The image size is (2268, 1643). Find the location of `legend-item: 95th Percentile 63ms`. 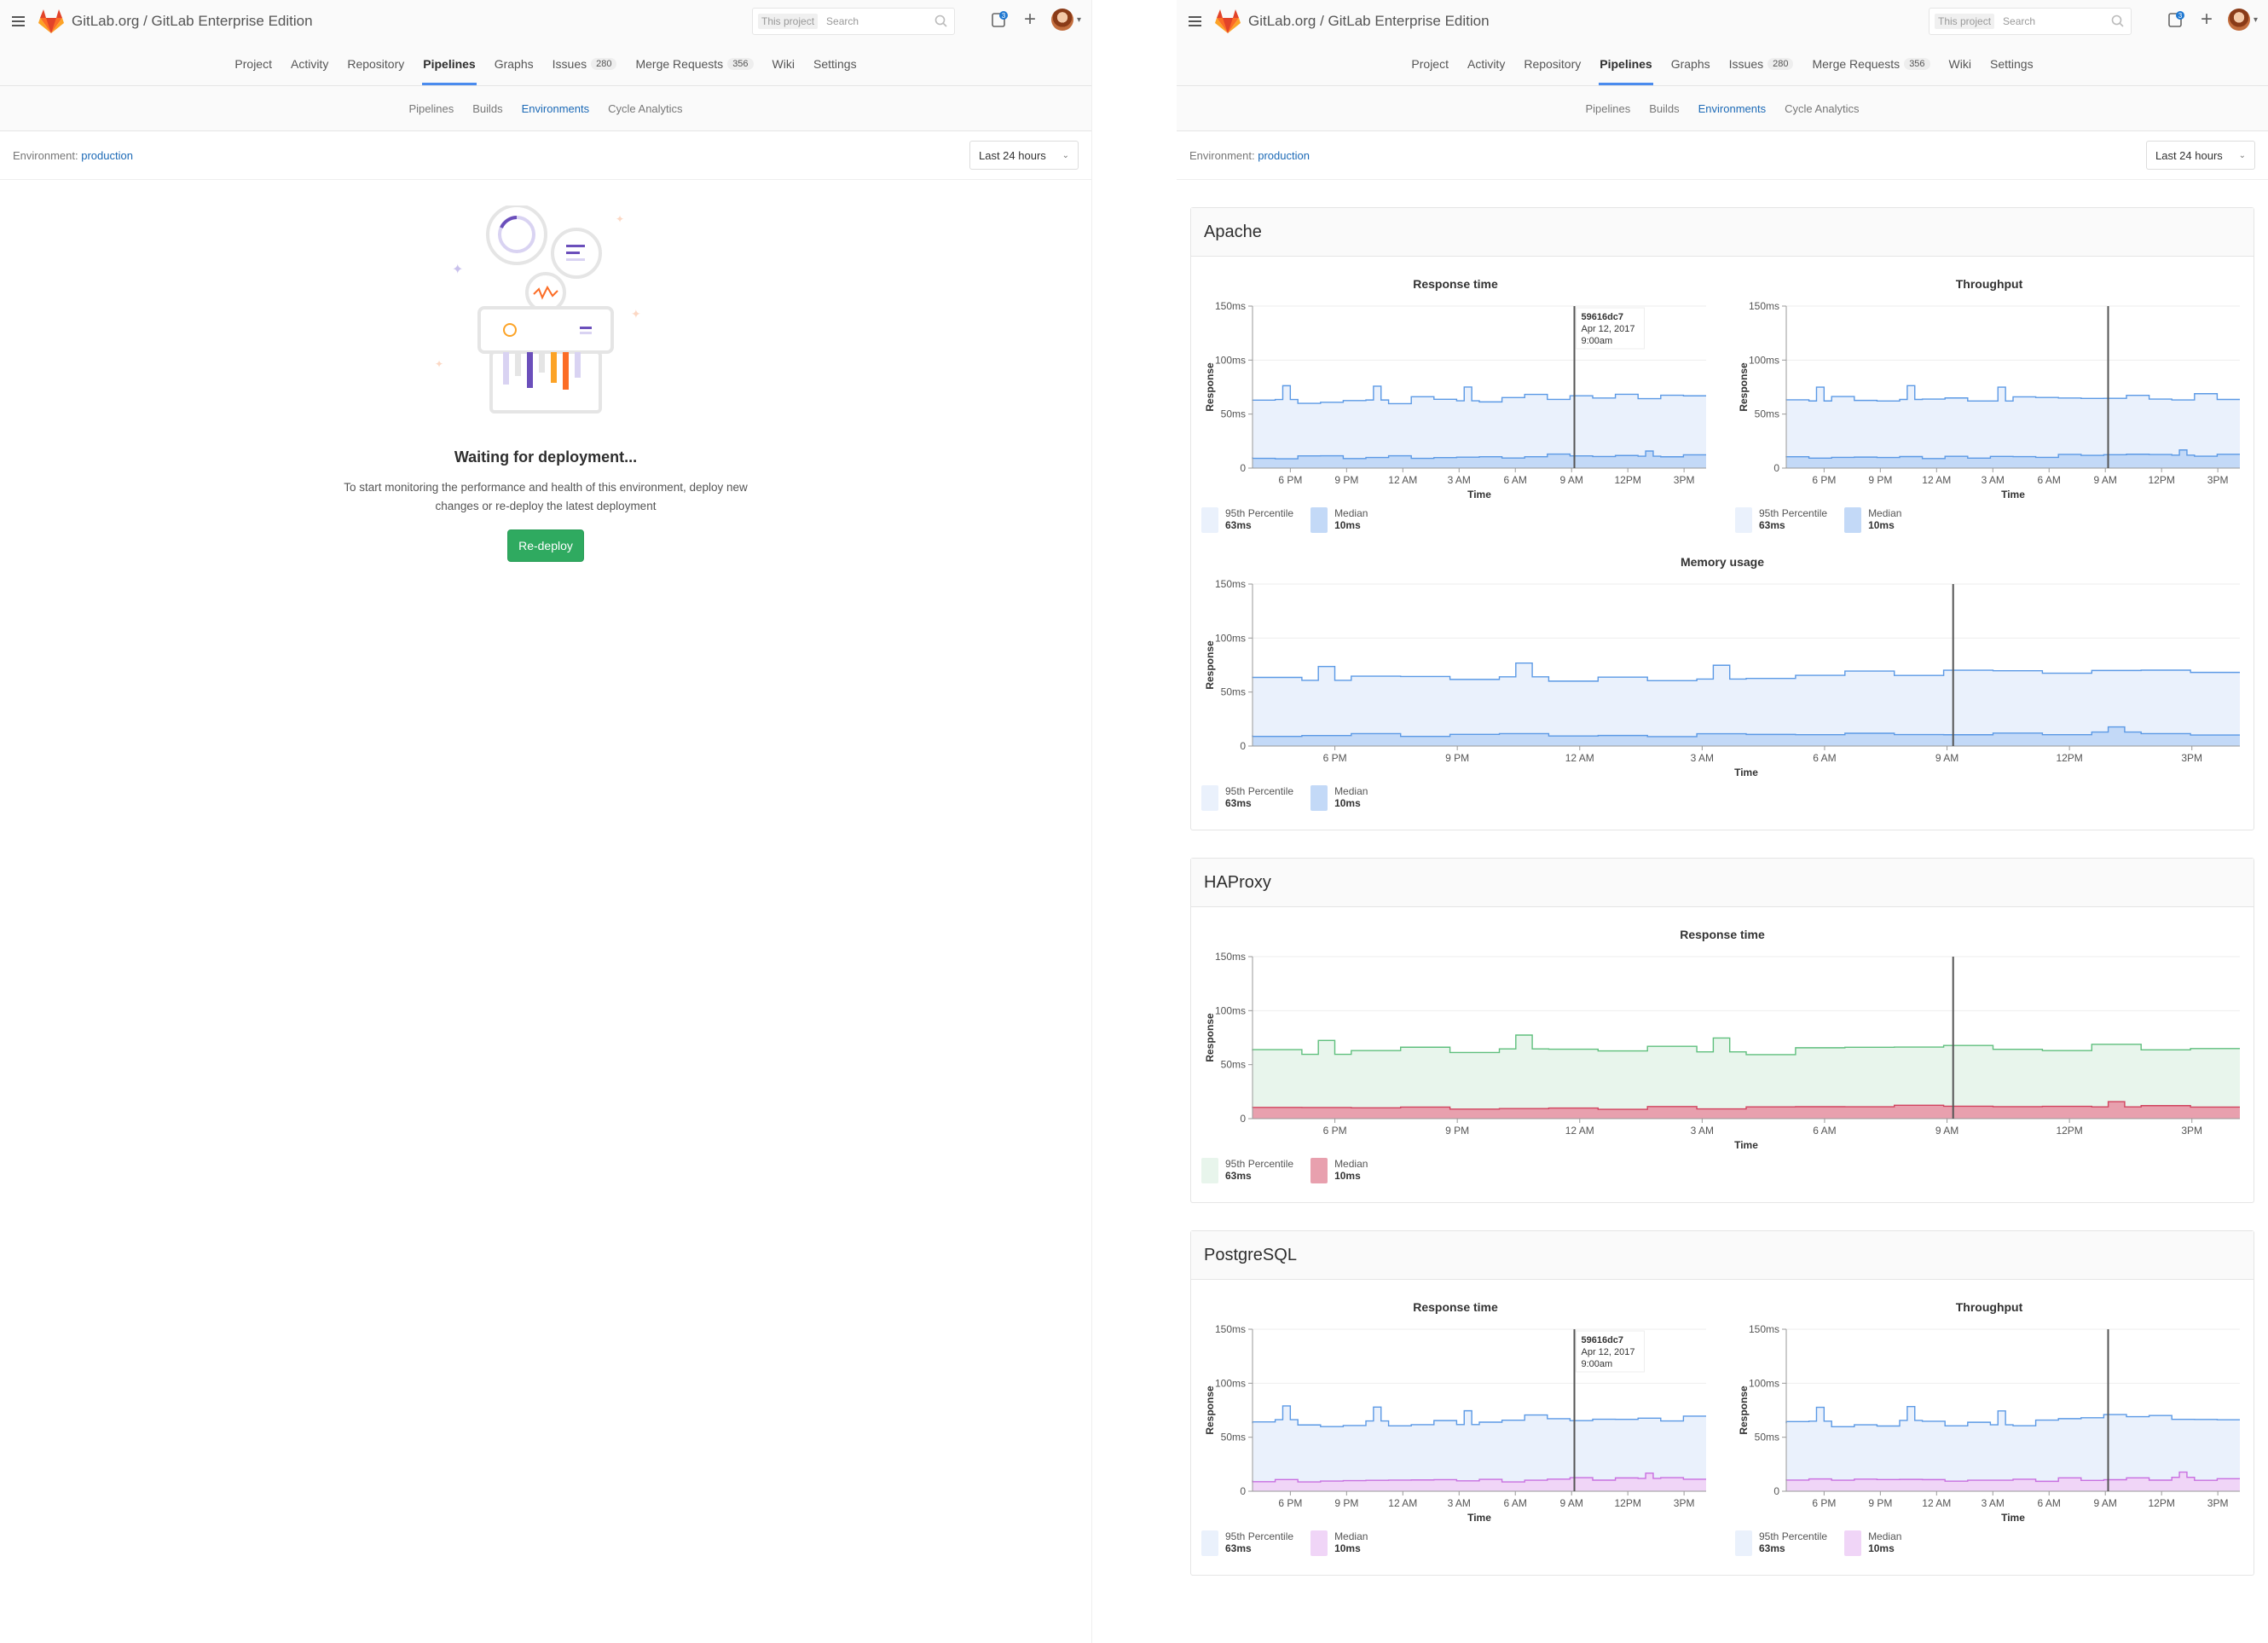

legend-item: 95th Percentile 63ms is located at coordinates (1247, 520).